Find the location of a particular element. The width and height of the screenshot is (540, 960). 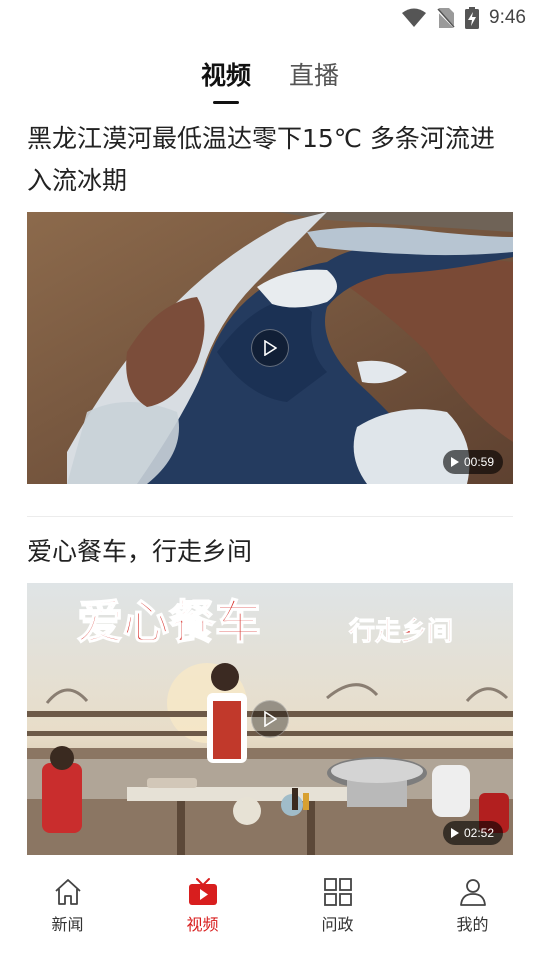

duration-badge: 02:52 is located at coordinates (472, 833).